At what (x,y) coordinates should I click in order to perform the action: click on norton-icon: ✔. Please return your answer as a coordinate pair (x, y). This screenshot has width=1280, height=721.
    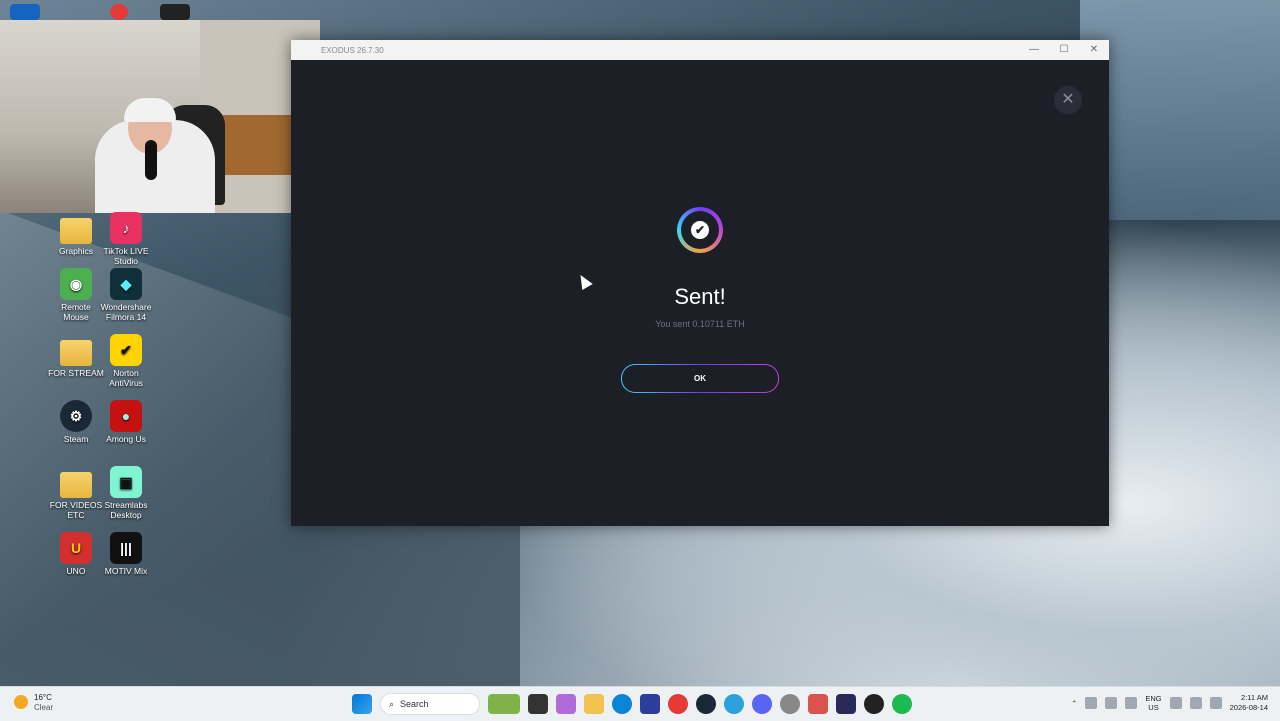
    Looking at the image, I should click on (126, 350).